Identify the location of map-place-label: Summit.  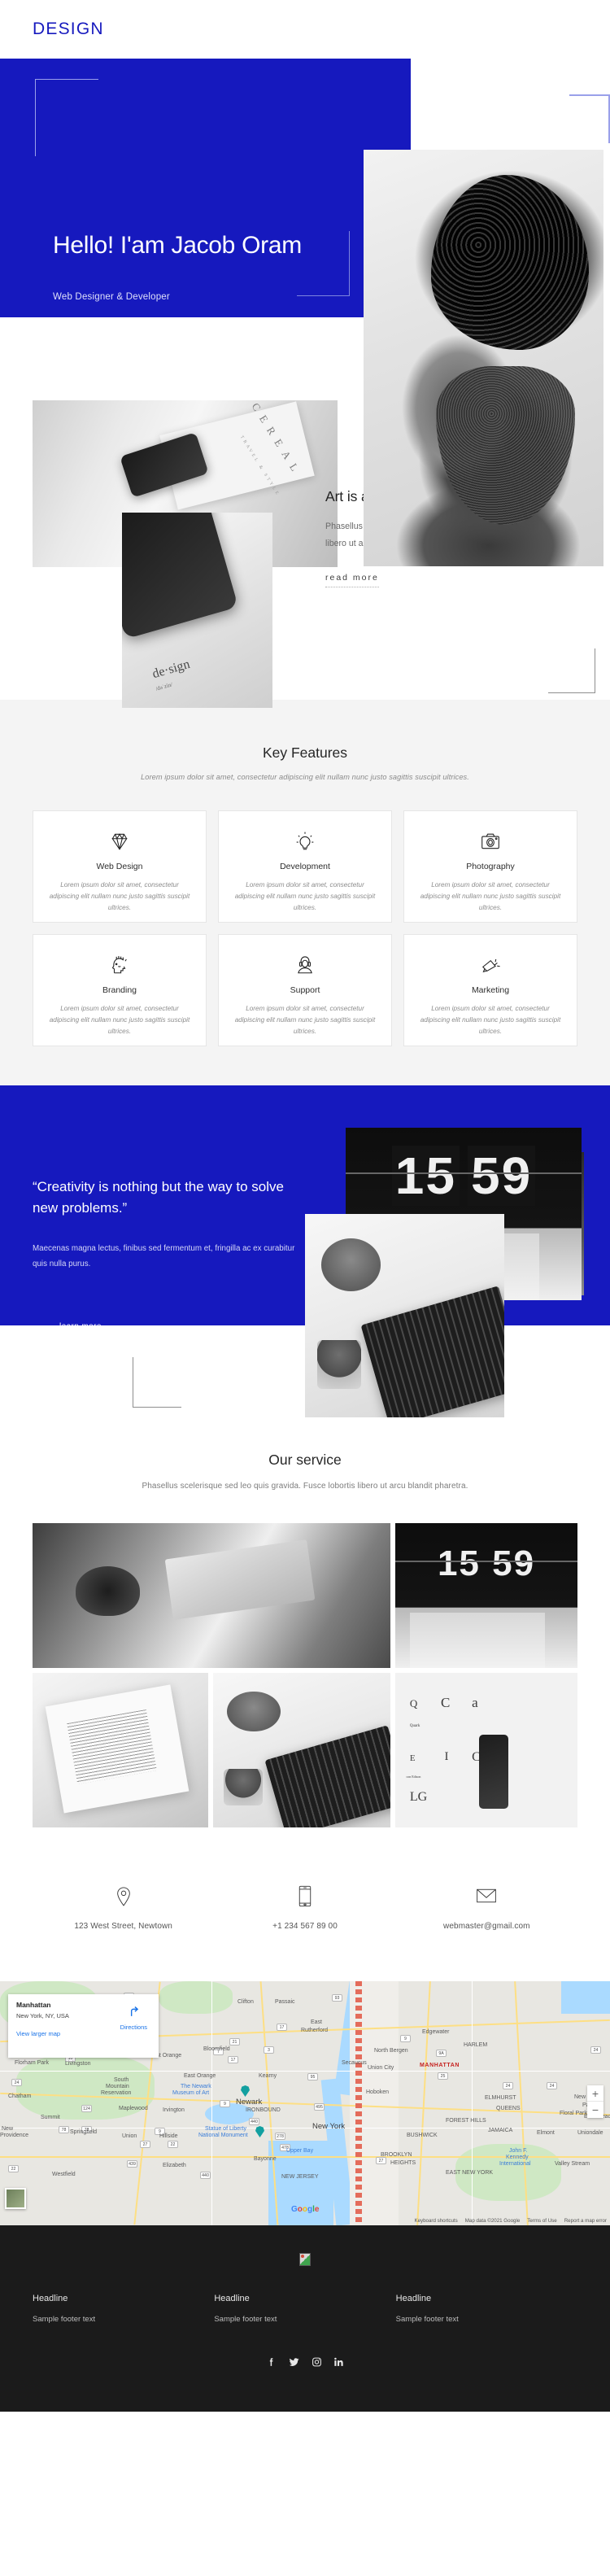
(50, 2117).